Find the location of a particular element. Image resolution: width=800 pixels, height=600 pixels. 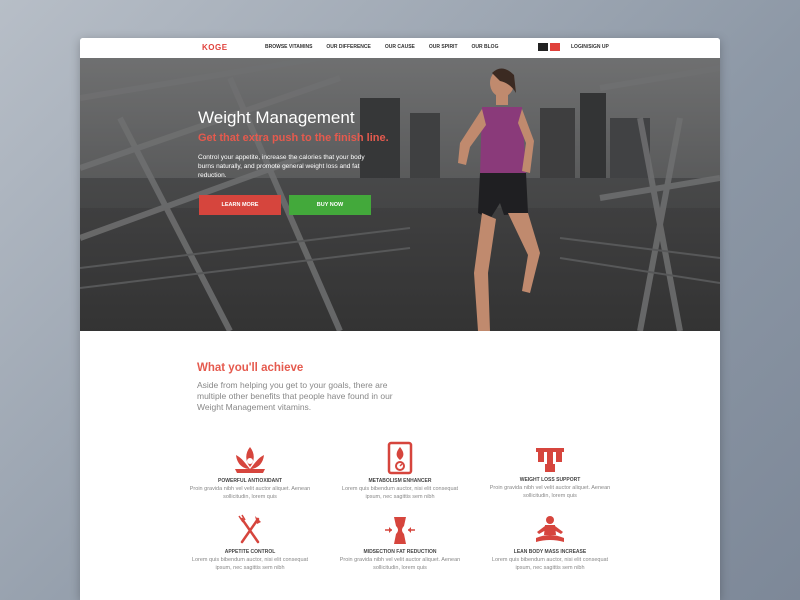

buy-now-button: BUY NOW is located at coordinates (330, 205).